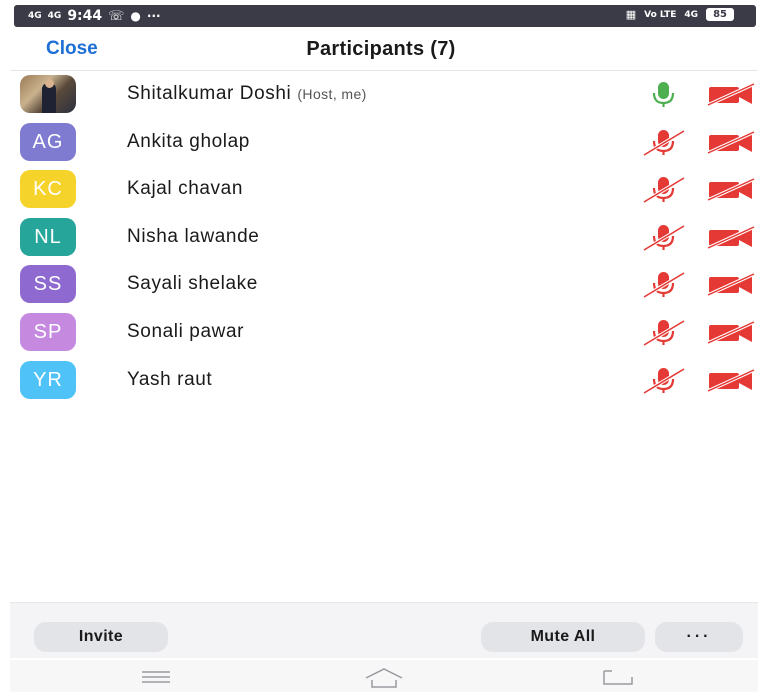  I want to click on status-left: 4G 4G 9:44 ☏ ● ···, so click(94, 16).